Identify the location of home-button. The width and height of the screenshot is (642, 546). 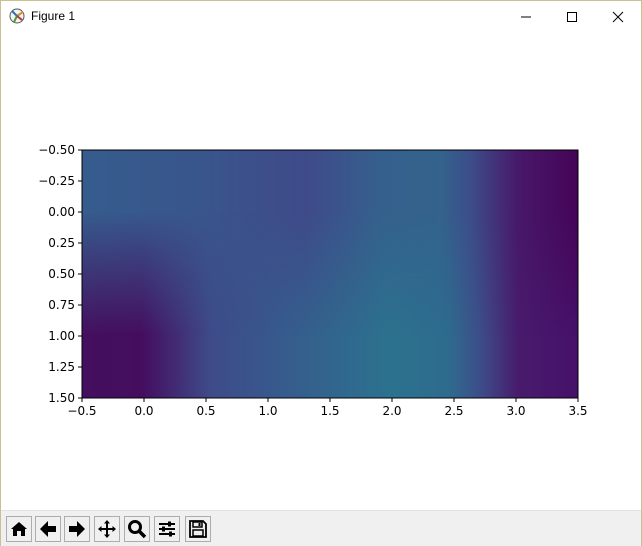
(19, 529).